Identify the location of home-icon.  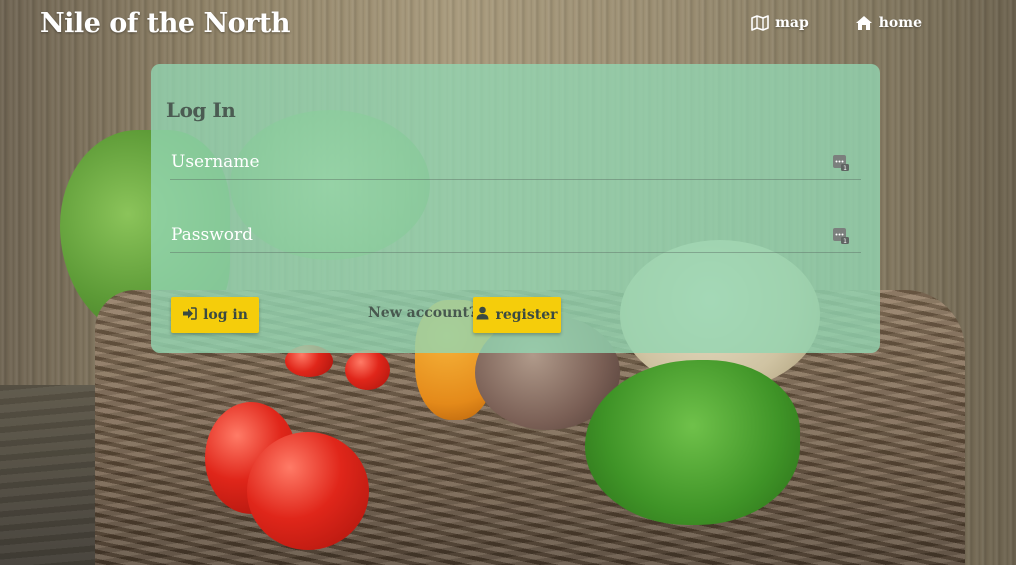
(864, 23).